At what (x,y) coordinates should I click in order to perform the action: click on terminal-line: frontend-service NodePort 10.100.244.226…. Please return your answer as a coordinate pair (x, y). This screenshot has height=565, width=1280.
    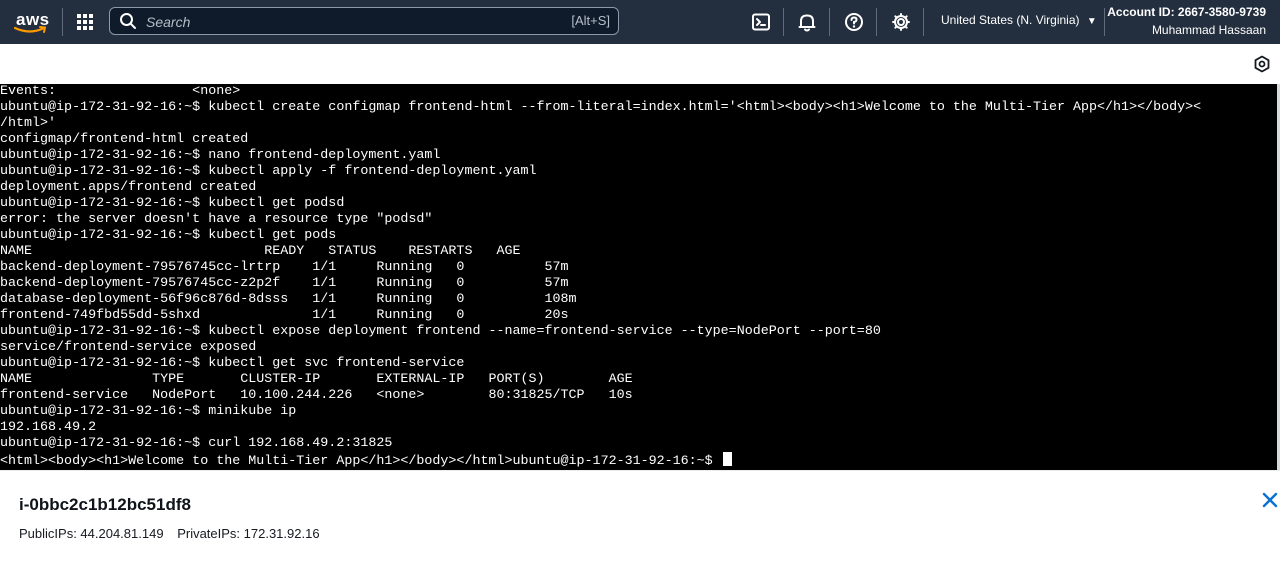
    Looking at the image, I should click on (316, 395).